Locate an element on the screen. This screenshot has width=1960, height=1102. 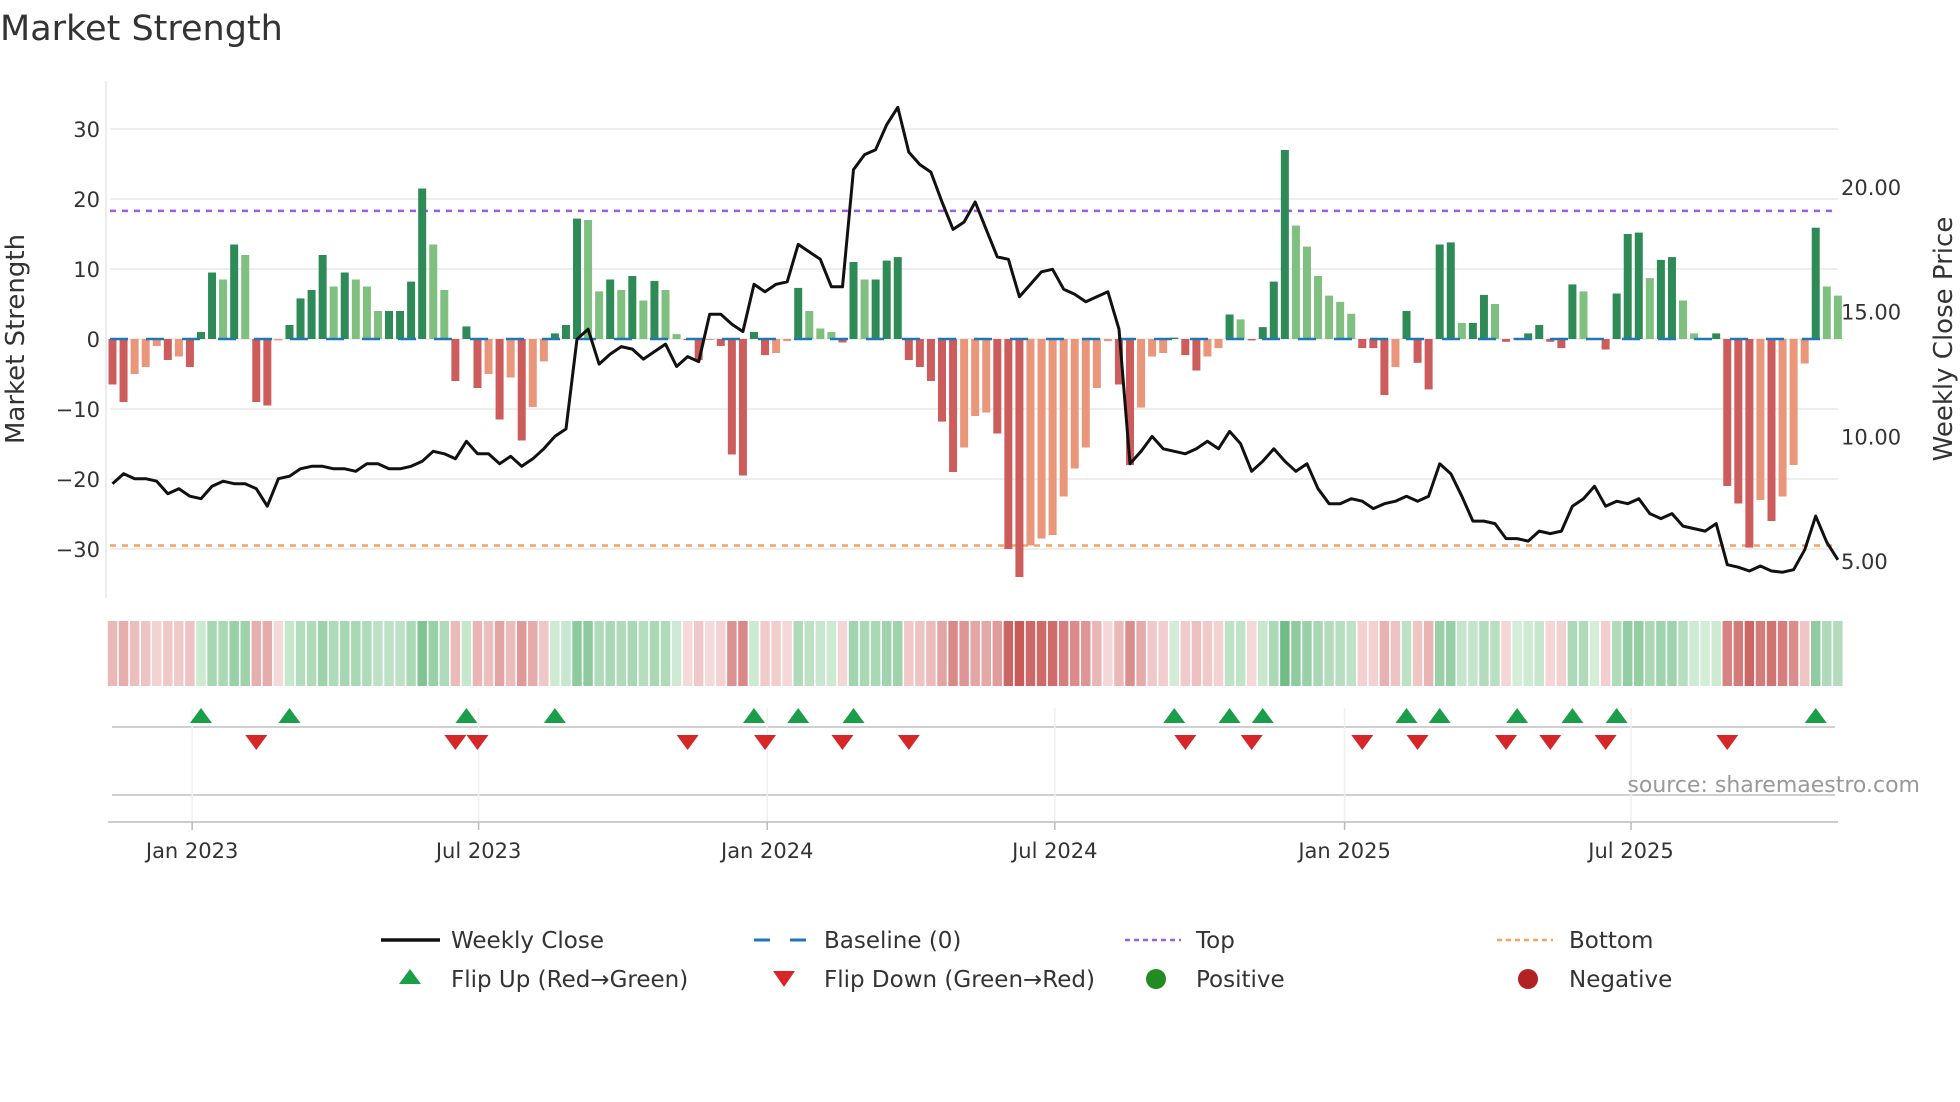
chart-title: Market Strength is located at coordinates (141, 29).